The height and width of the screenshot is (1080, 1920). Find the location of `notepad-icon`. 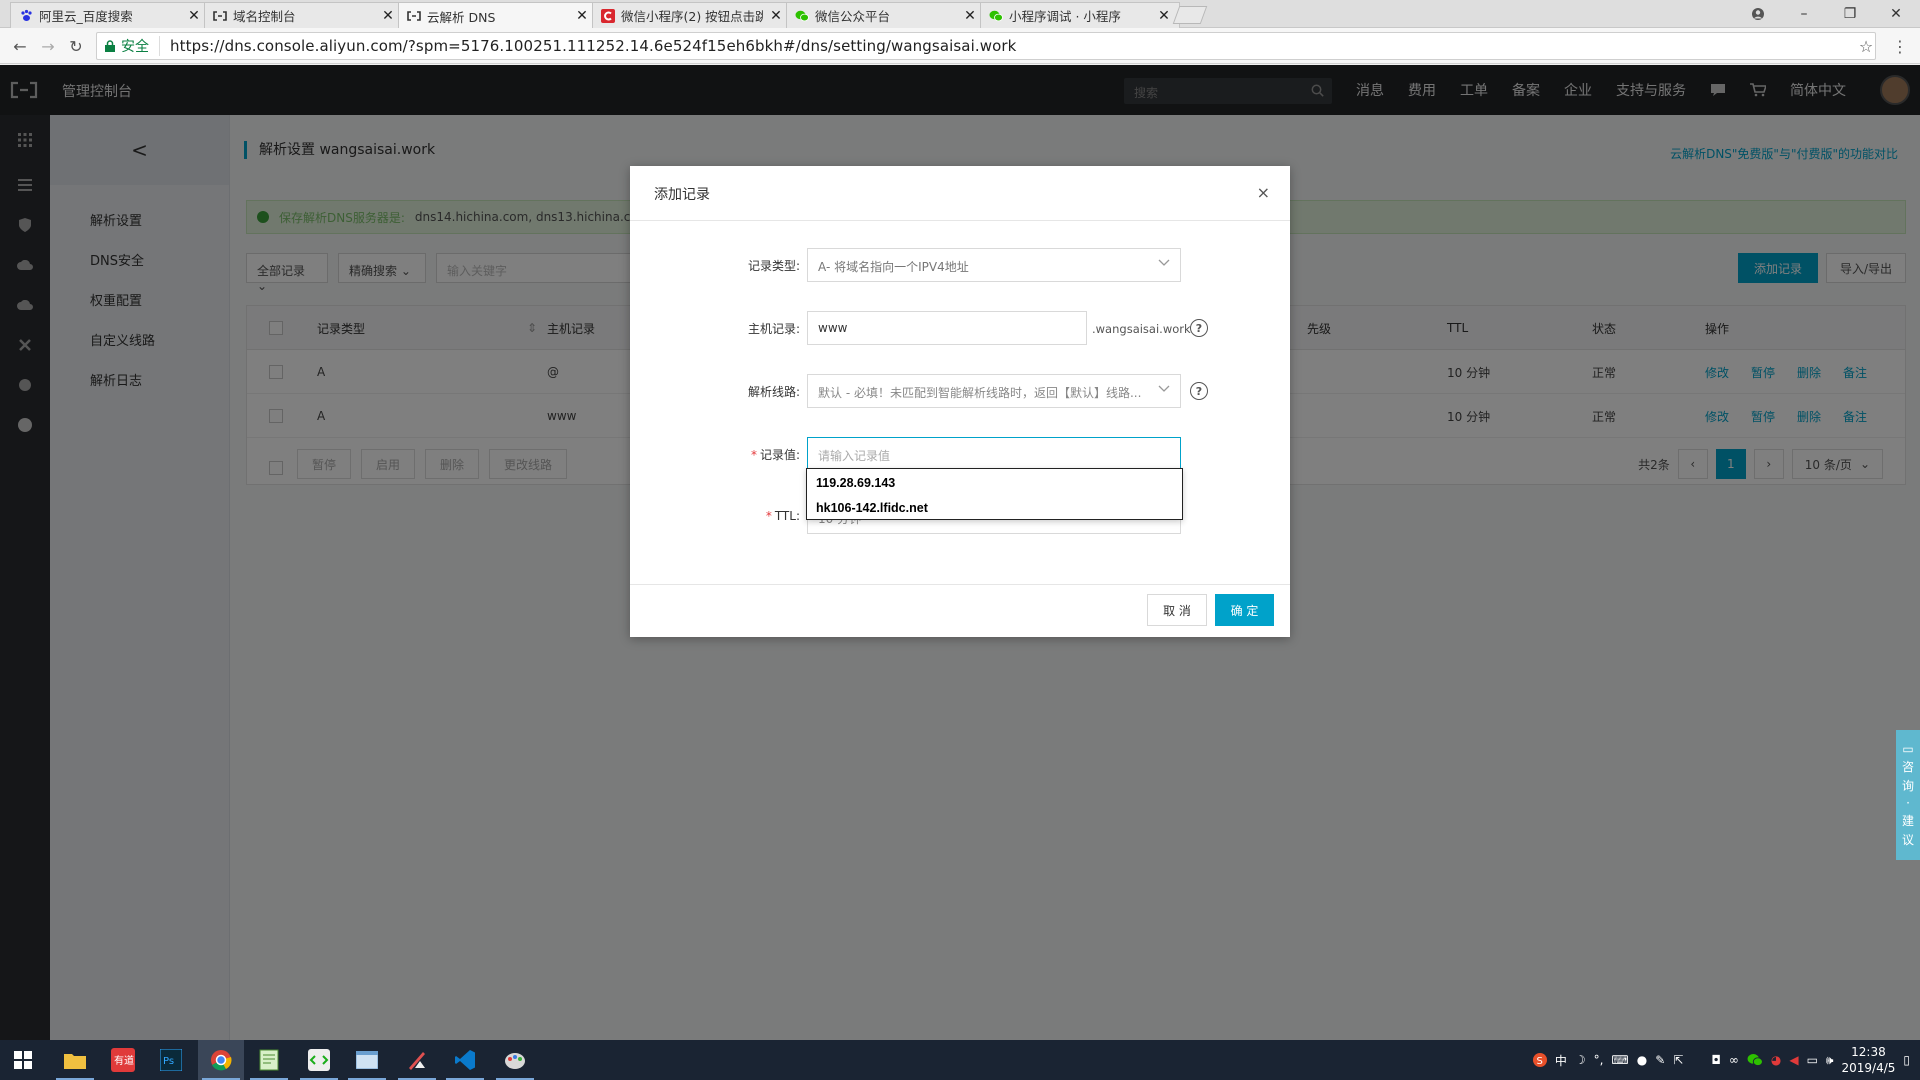

notepad-icon is located at coordinates (269, 1060).